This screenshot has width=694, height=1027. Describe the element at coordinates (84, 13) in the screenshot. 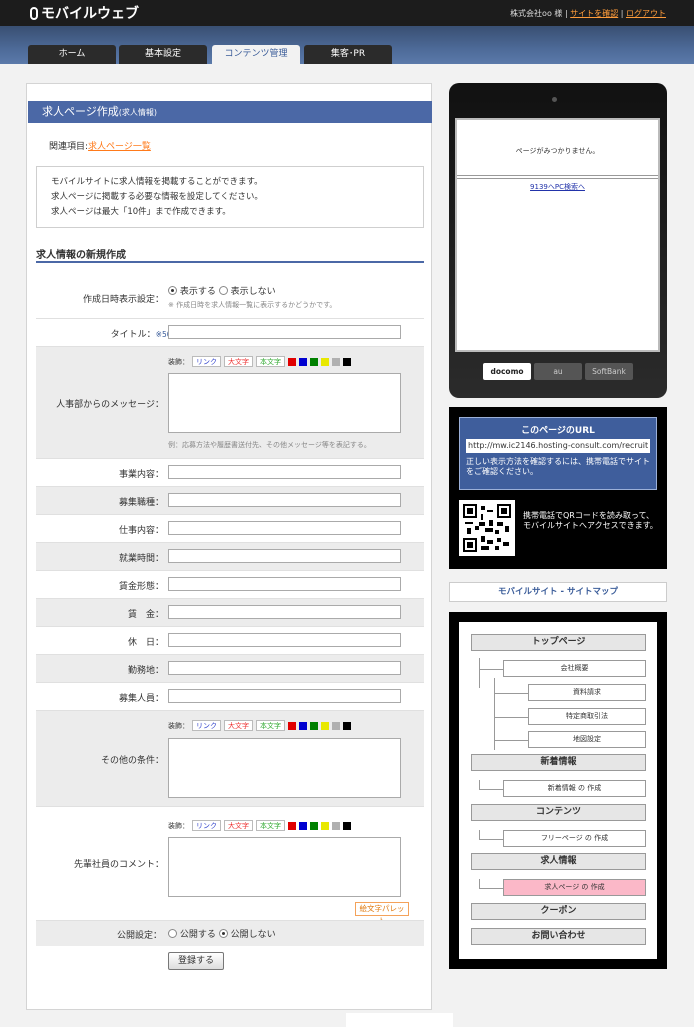

I see `logo: モバイルウェブ` at that location.